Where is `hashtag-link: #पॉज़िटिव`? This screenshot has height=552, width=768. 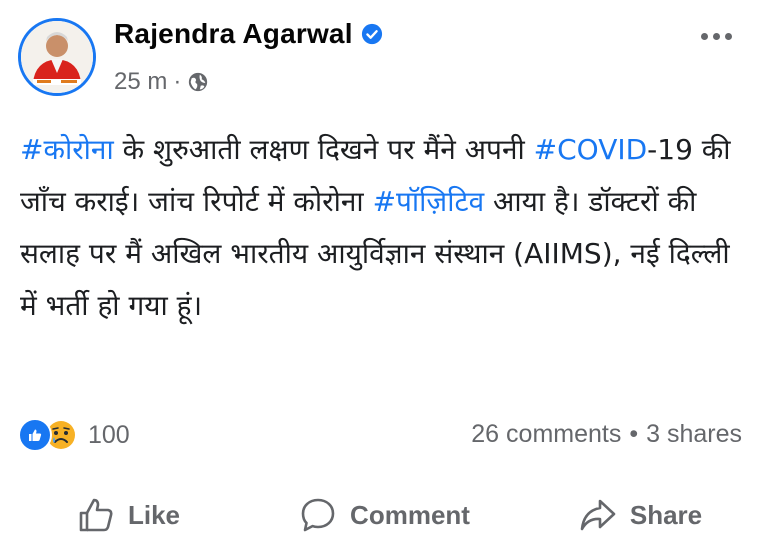 hashtag-link: #पॉज़िटिव is located at coordinates (429, 201).